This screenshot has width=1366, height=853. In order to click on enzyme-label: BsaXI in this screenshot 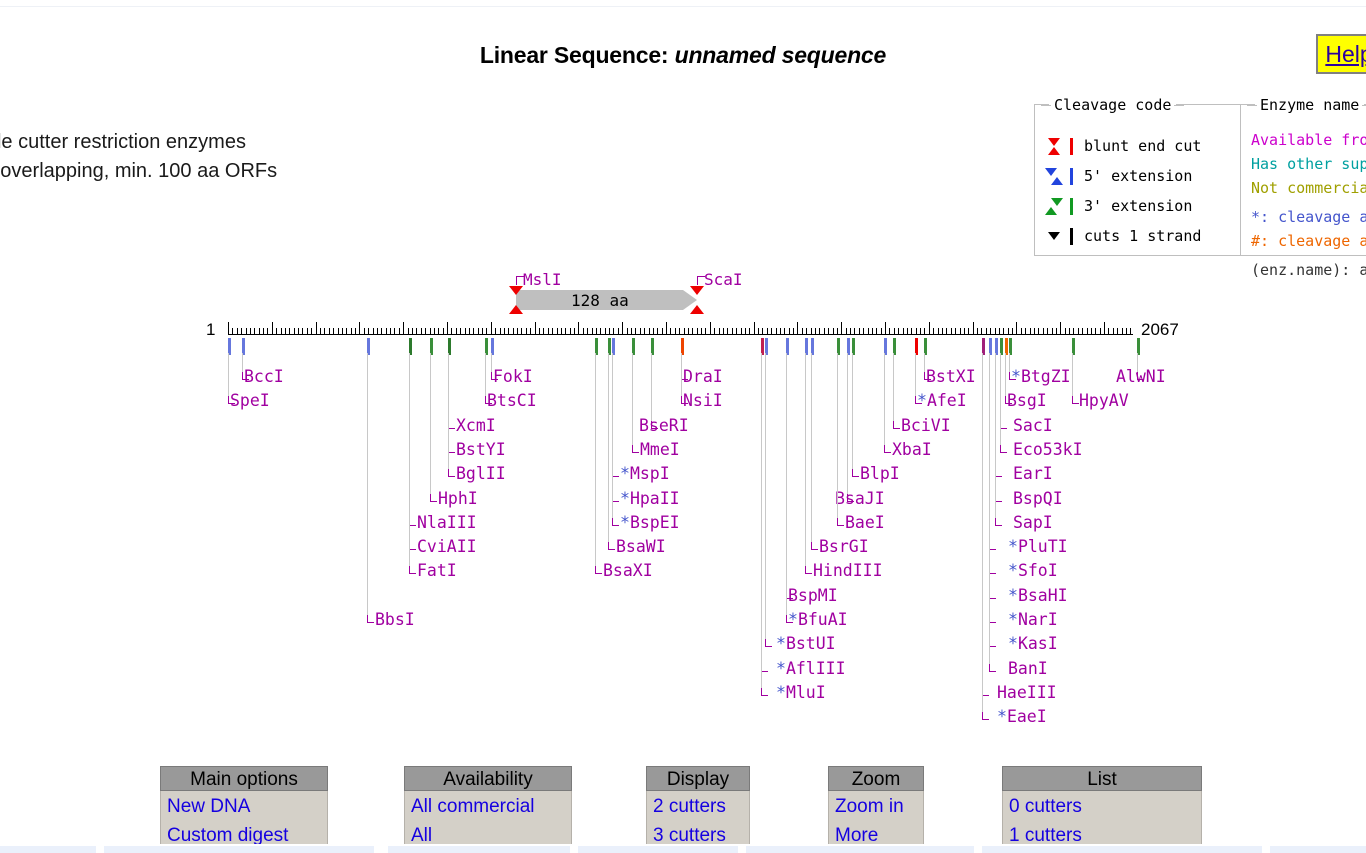, I will do `click(628, 571)`.